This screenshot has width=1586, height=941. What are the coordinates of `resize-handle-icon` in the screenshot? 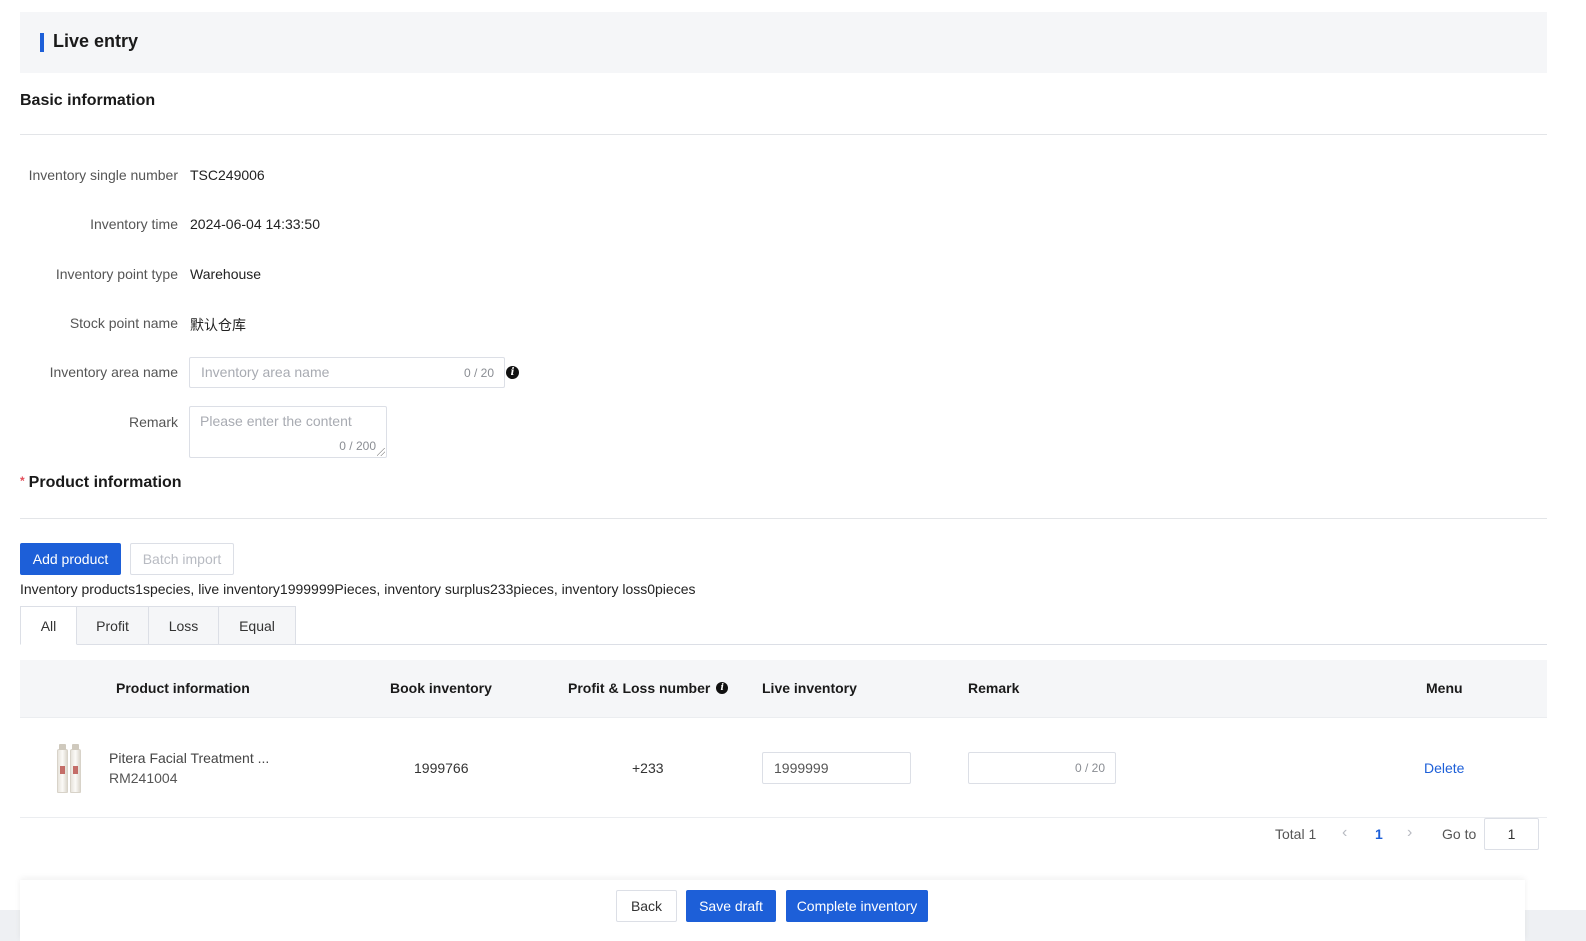 It's located at (381, 452).